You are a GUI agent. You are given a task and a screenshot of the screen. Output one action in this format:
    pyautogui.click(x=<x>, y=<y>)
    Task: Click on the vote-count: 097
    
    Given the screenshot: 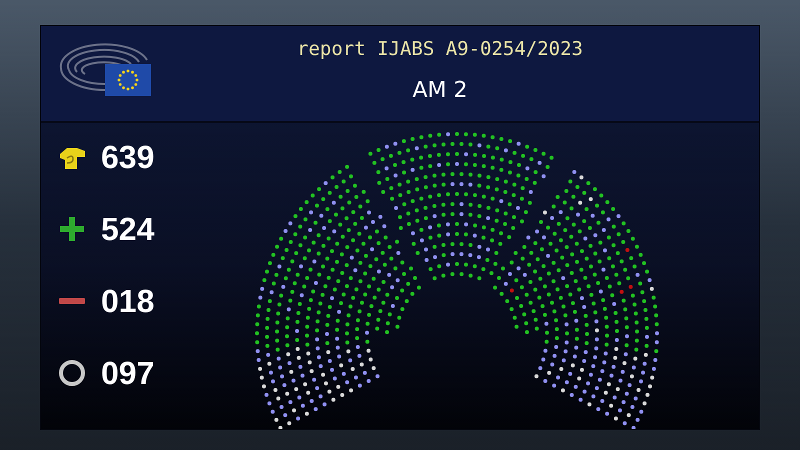 What is the action you would take?
    pyautogui.click(x=127, y=373)
    